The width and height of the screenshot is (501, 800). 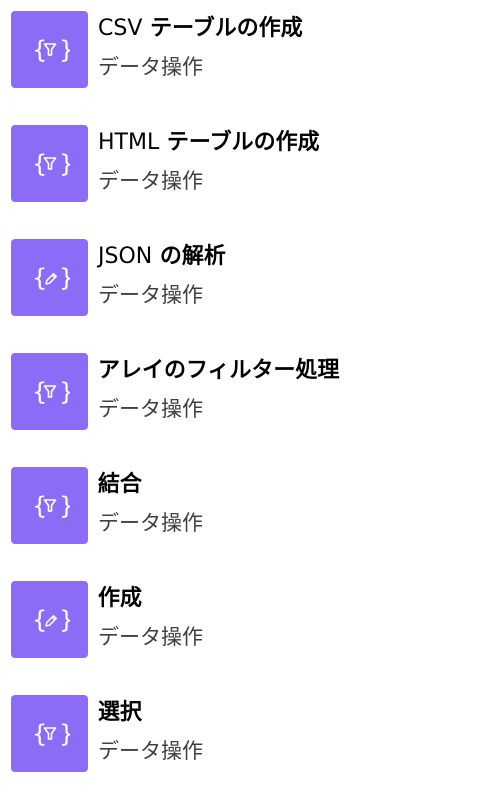 I want to click on action-item-filter-array: { } アレイのフィルター処理 データ操作, so click(x=250, y=392).